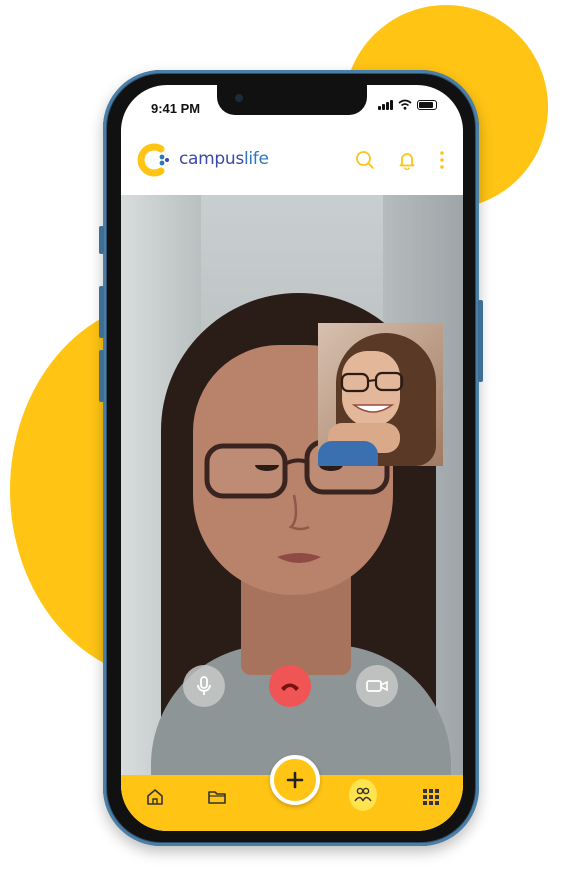  I want to click on caller-features, so click(299, 514).